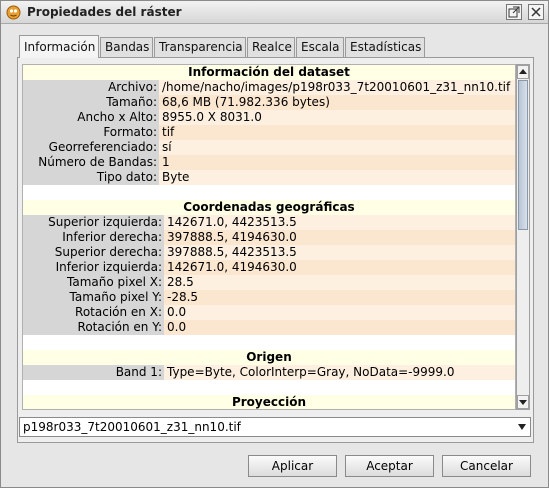 This screenshot has height=488, width=549. I want to click on info-row: Superior derecha: 397888.5, 4423513.5, so click(269, 252).